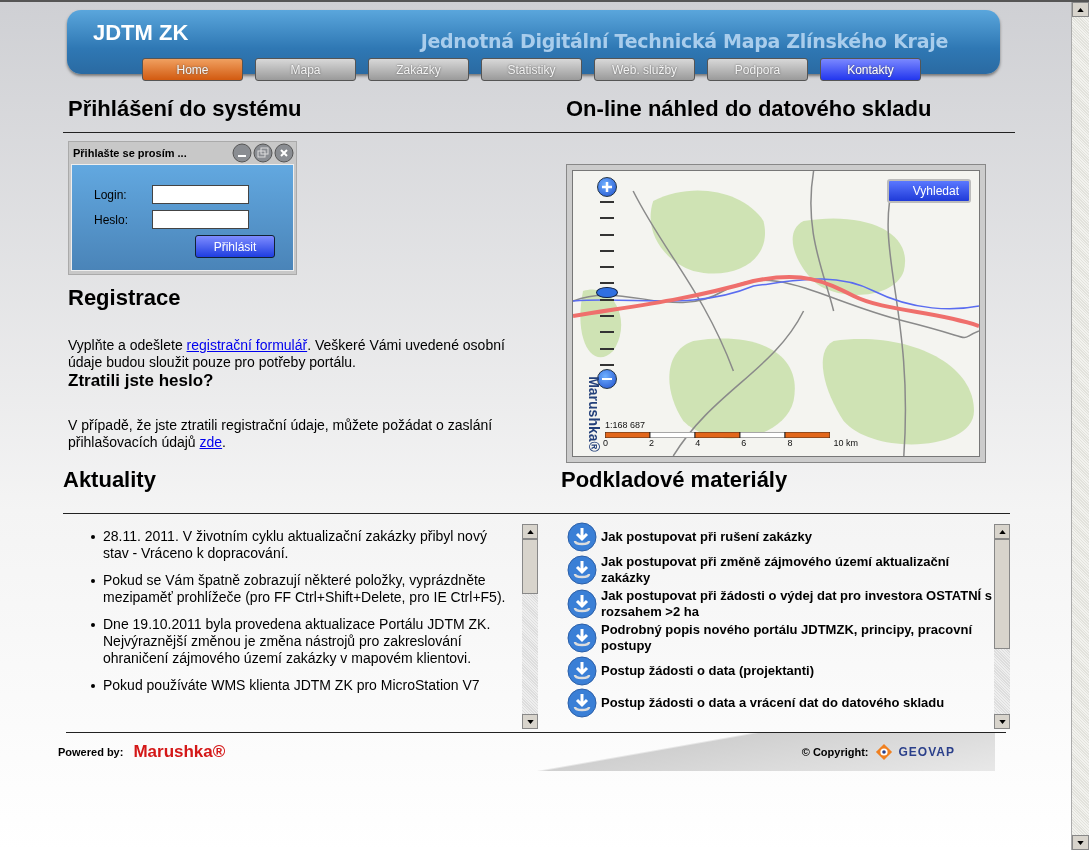 The width and height of the screenshot is (1089, 850). What do you see at coordinates (141, 33) in the screenshot?
I see `site-title: JDTM ZK` at bounding box center [141, 33].